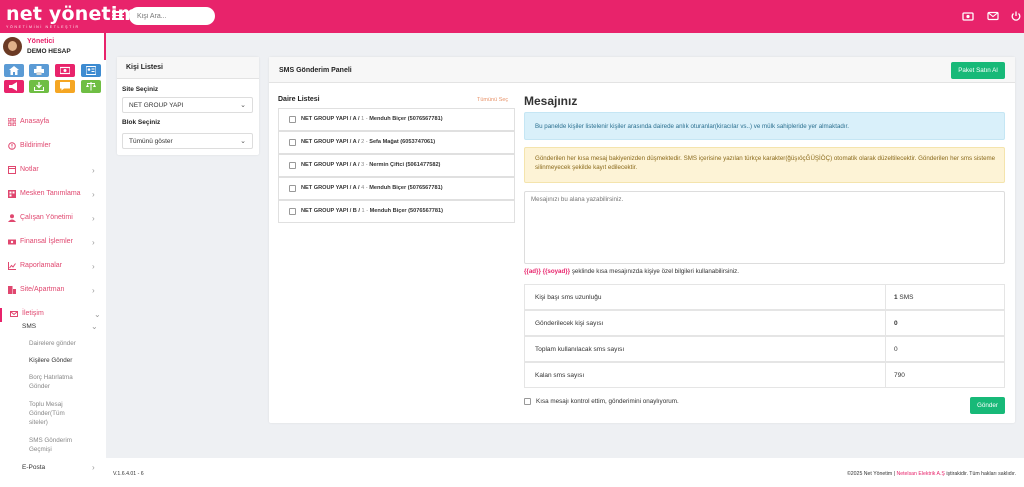 The height and width of the screenshot is (487, 1024). I want to click on cash-icon, so click(65, 70).